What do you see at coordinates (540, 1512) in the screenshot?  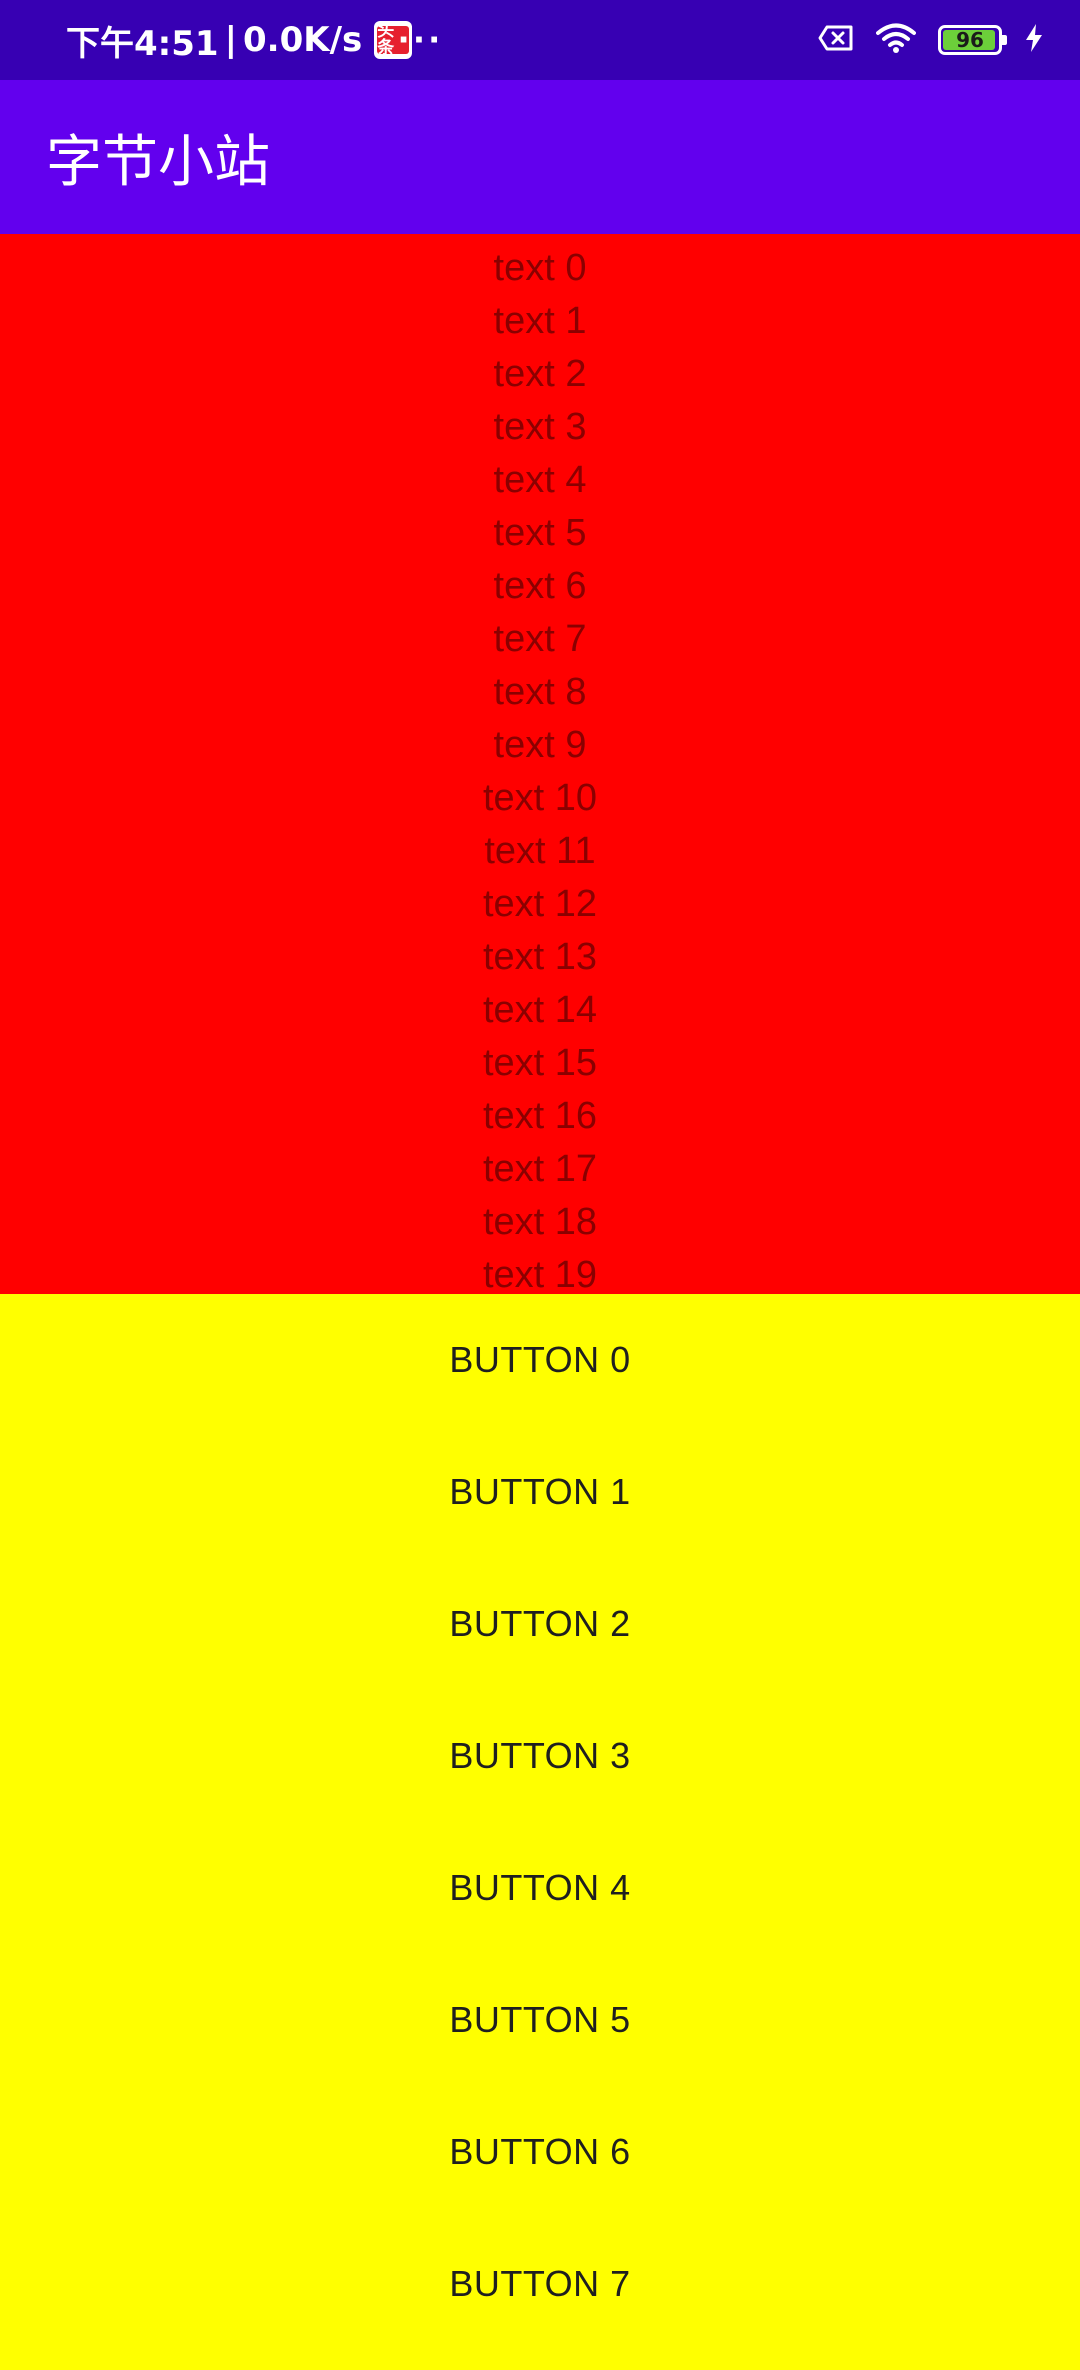 I see `button-1: BUTTON 1` at bounding box center [540, 1512].